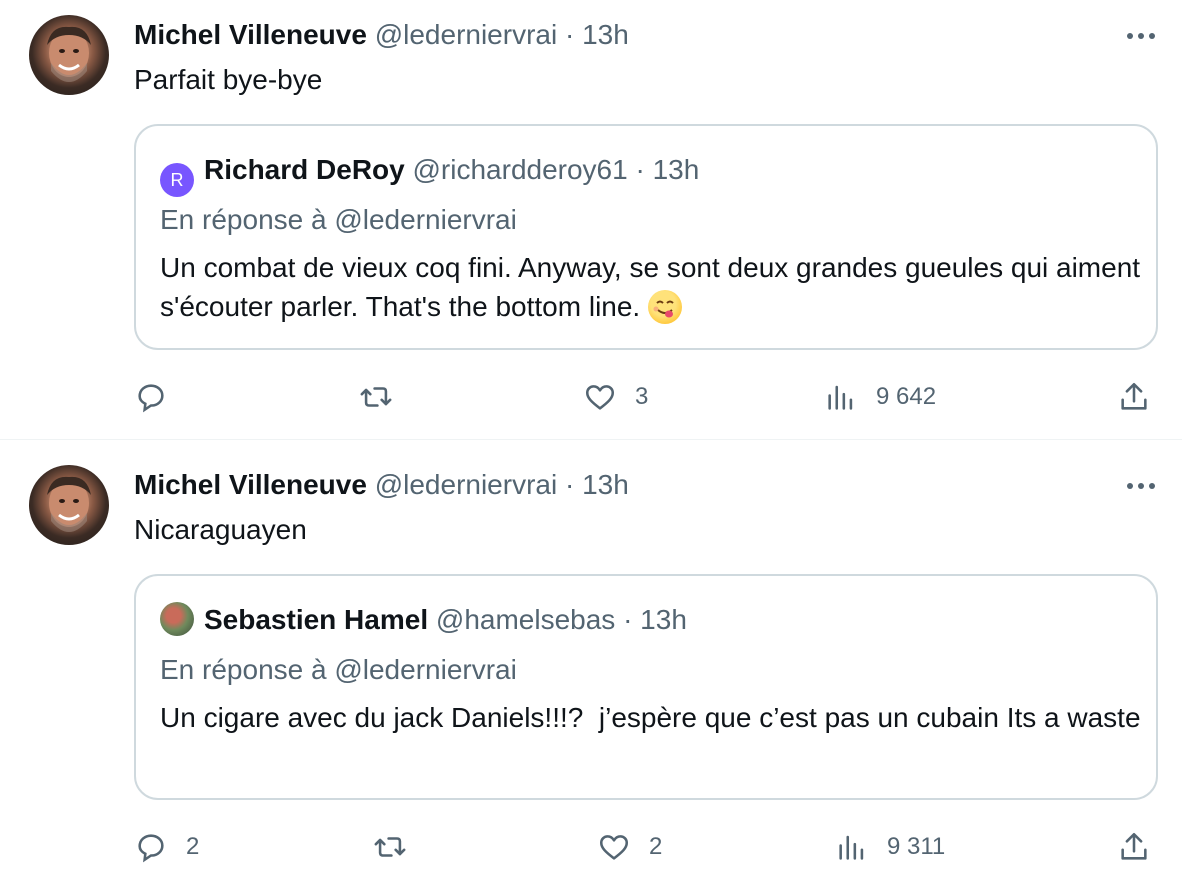 The height and width of the screenshot is (886, 1182). I want to click on tweet-actions: 2 2 9 311, so click(591, 847).